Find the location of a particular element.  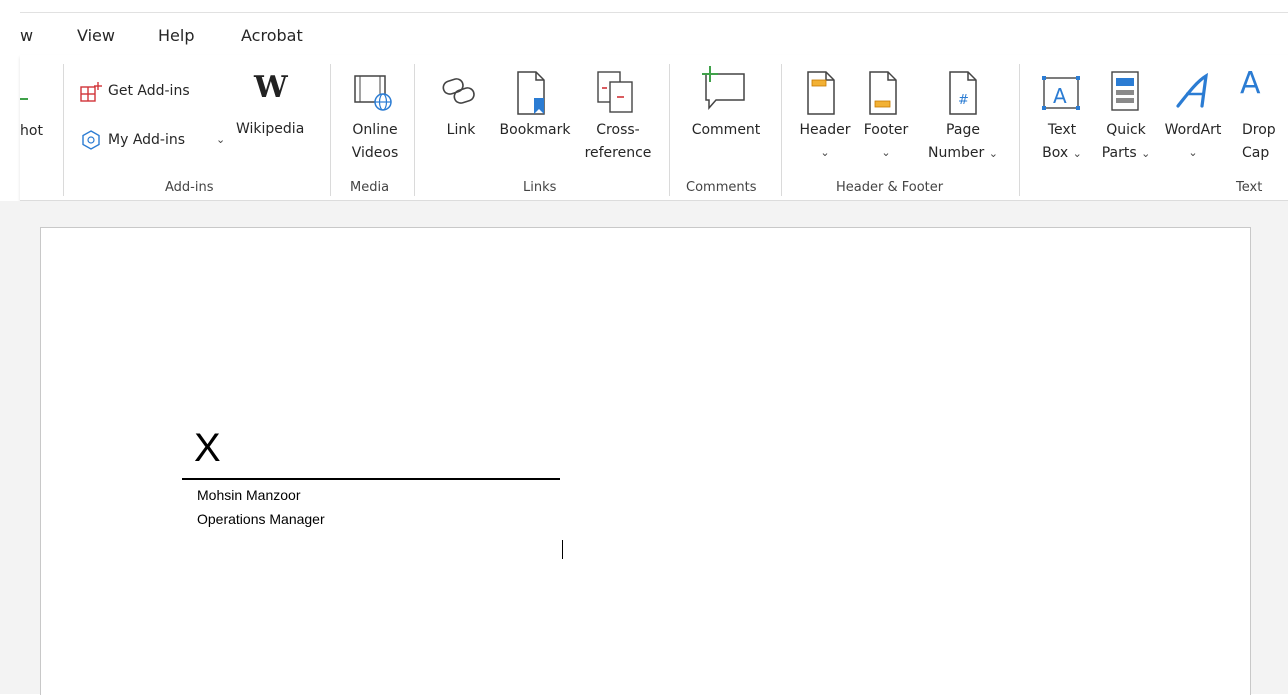

text-cursor is located at coordinates (562, 549).